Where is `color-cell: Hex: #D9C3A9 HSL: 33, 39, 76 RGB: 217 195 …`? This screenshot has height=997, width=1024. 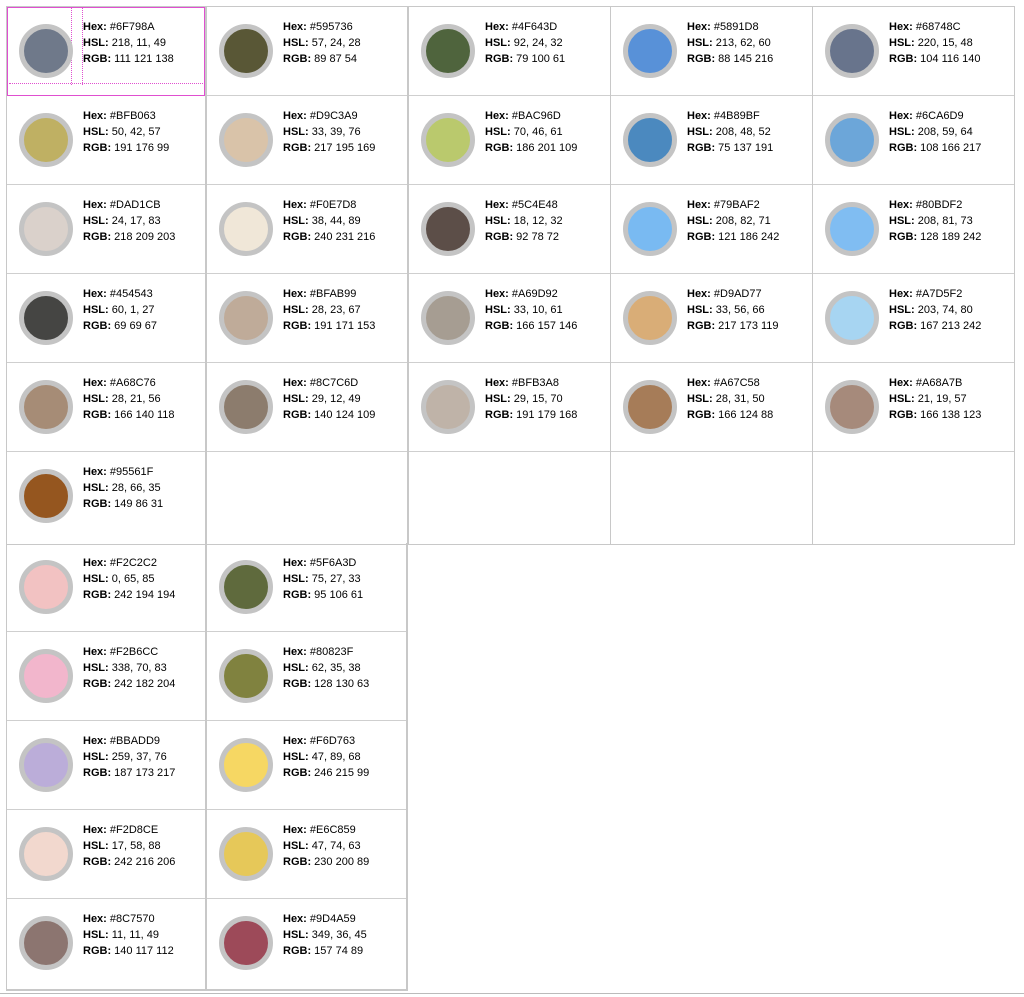 color-cell: Hex: #D9C3A9 HSL: 33, 39, 76 RGB: 217 195 … is located at coordinates (307, 140).